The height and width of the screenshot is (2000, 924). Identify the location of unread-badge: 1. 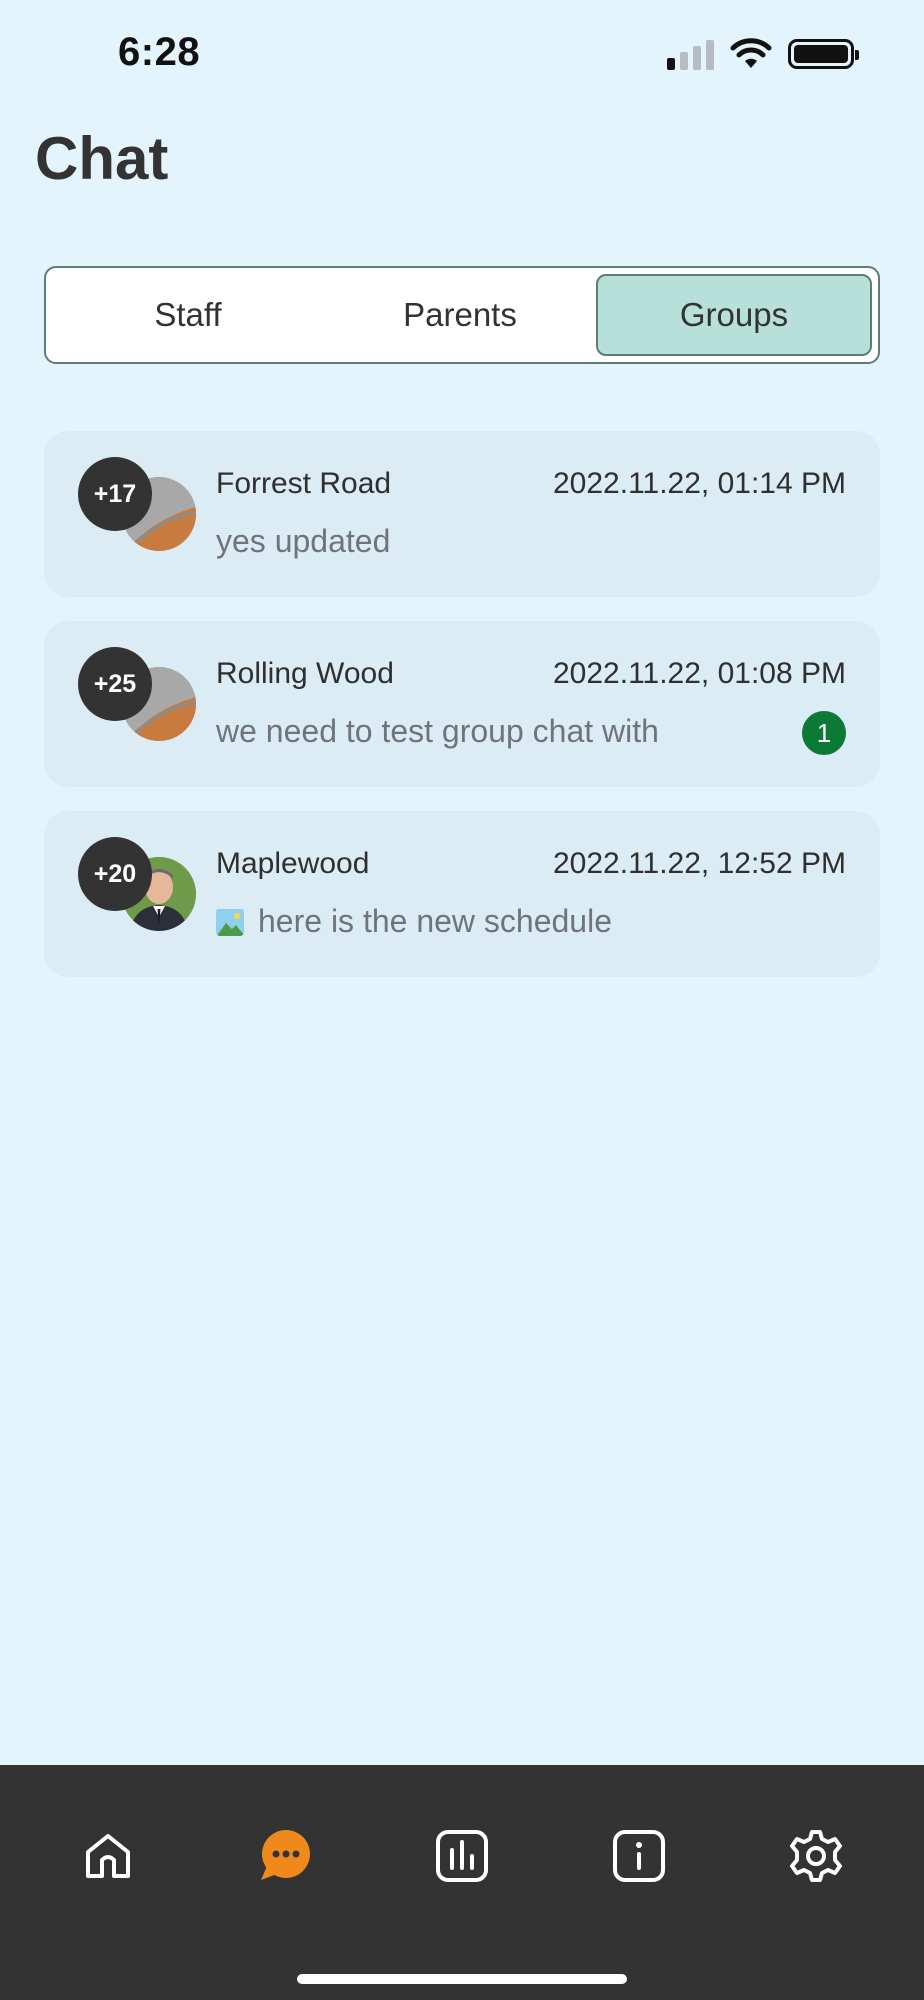
(824, 733).